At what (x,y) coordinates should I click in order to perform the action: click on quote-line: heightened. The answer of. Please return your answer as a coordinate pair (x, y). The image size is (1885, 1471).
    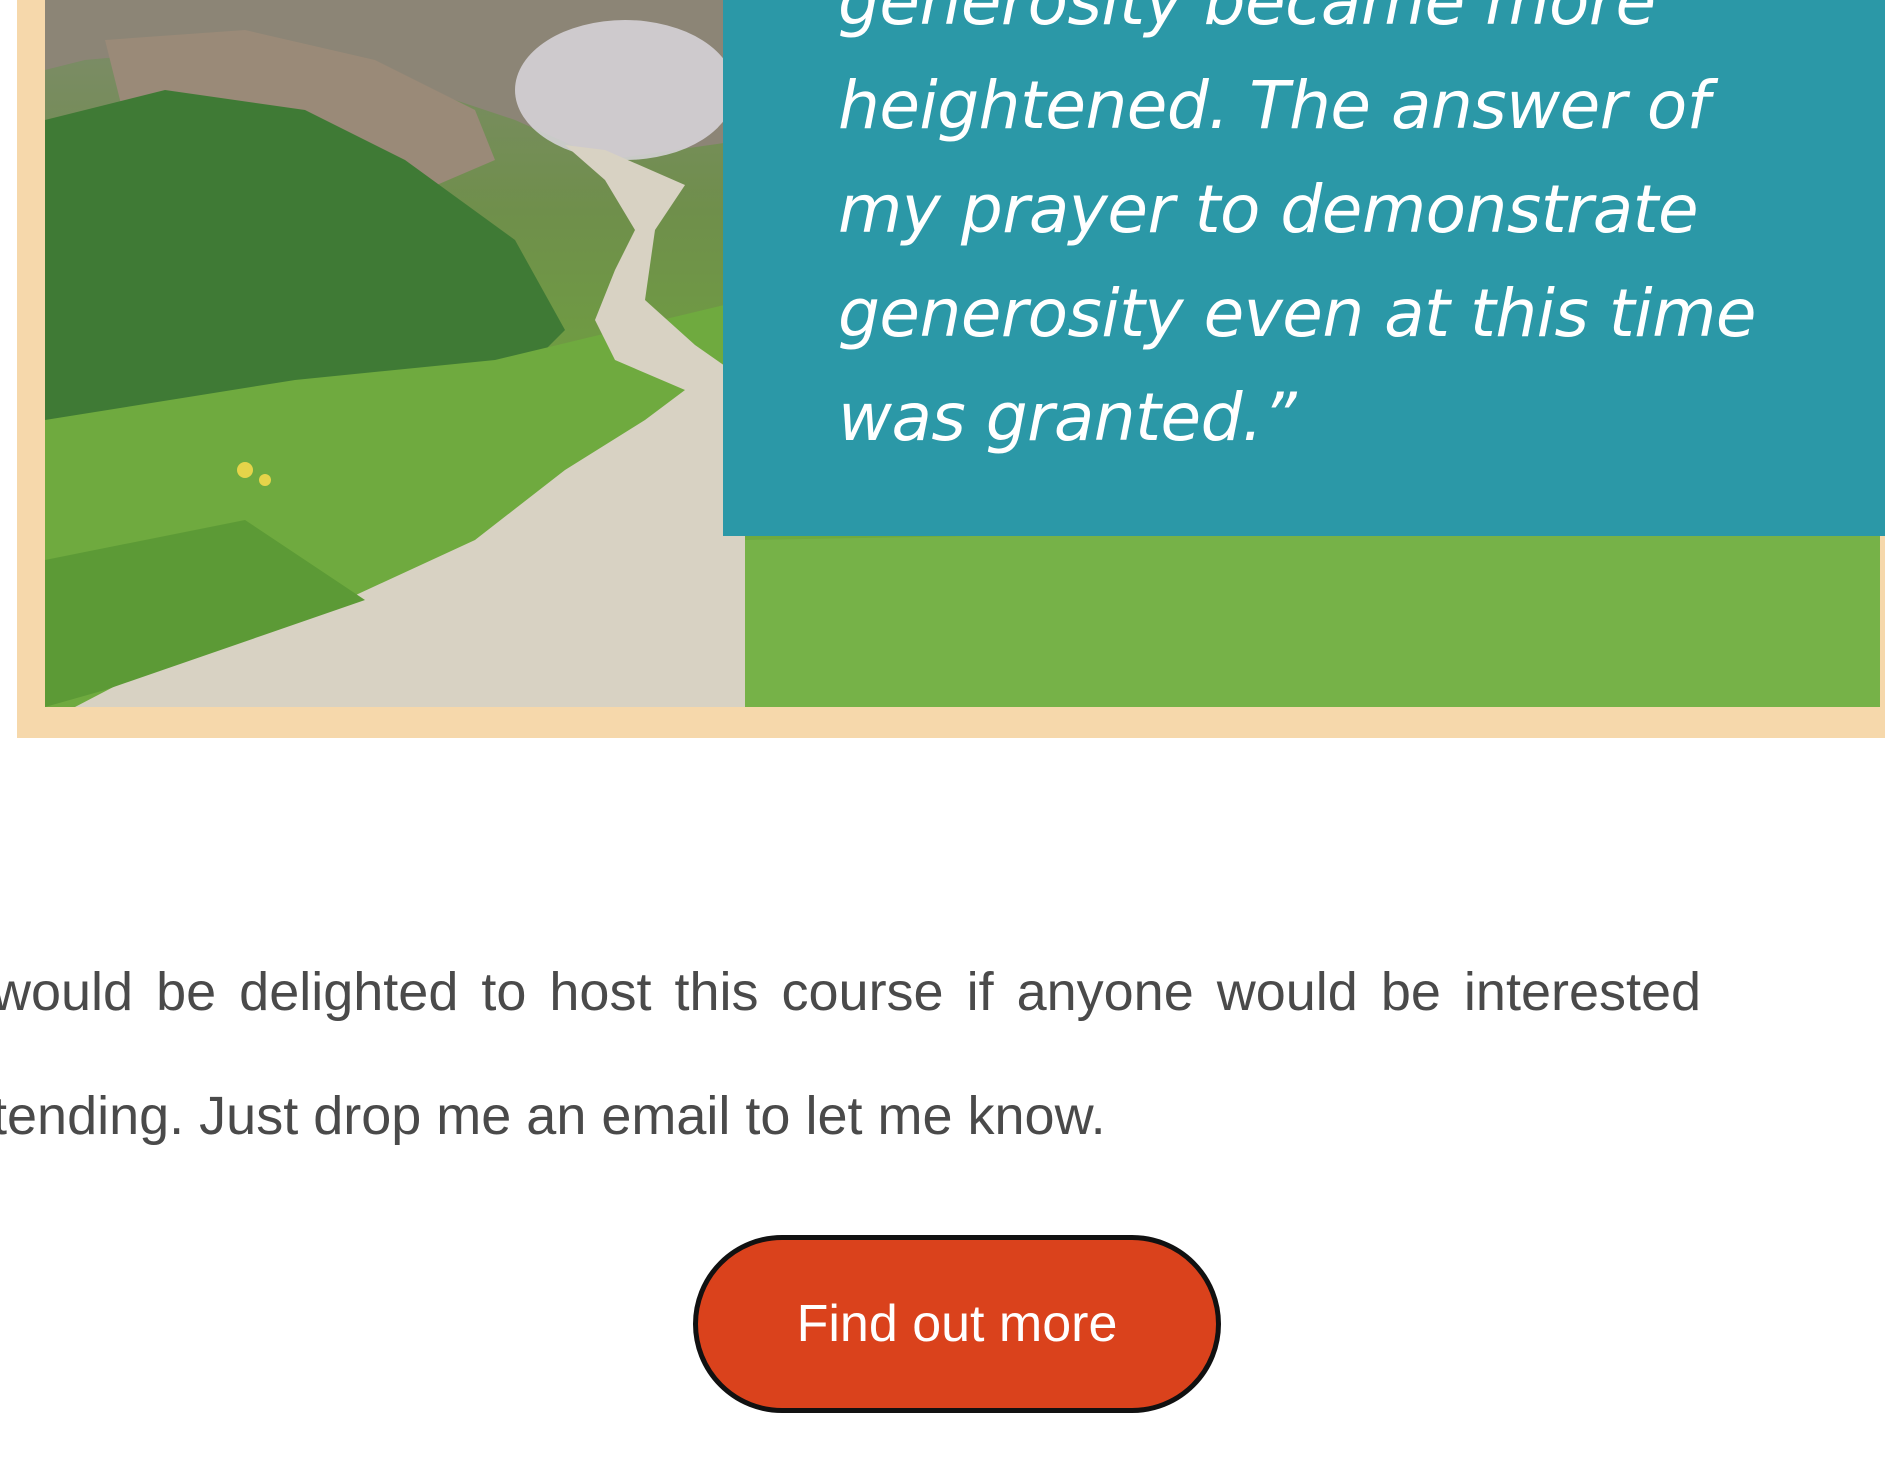
    Looking at the image, I should click on (1274, 105).